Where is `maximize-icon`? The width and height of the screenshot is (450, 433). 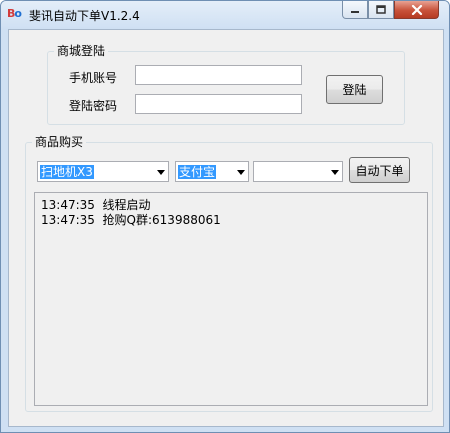 maximize-icon is located at coordinates (381, 9).